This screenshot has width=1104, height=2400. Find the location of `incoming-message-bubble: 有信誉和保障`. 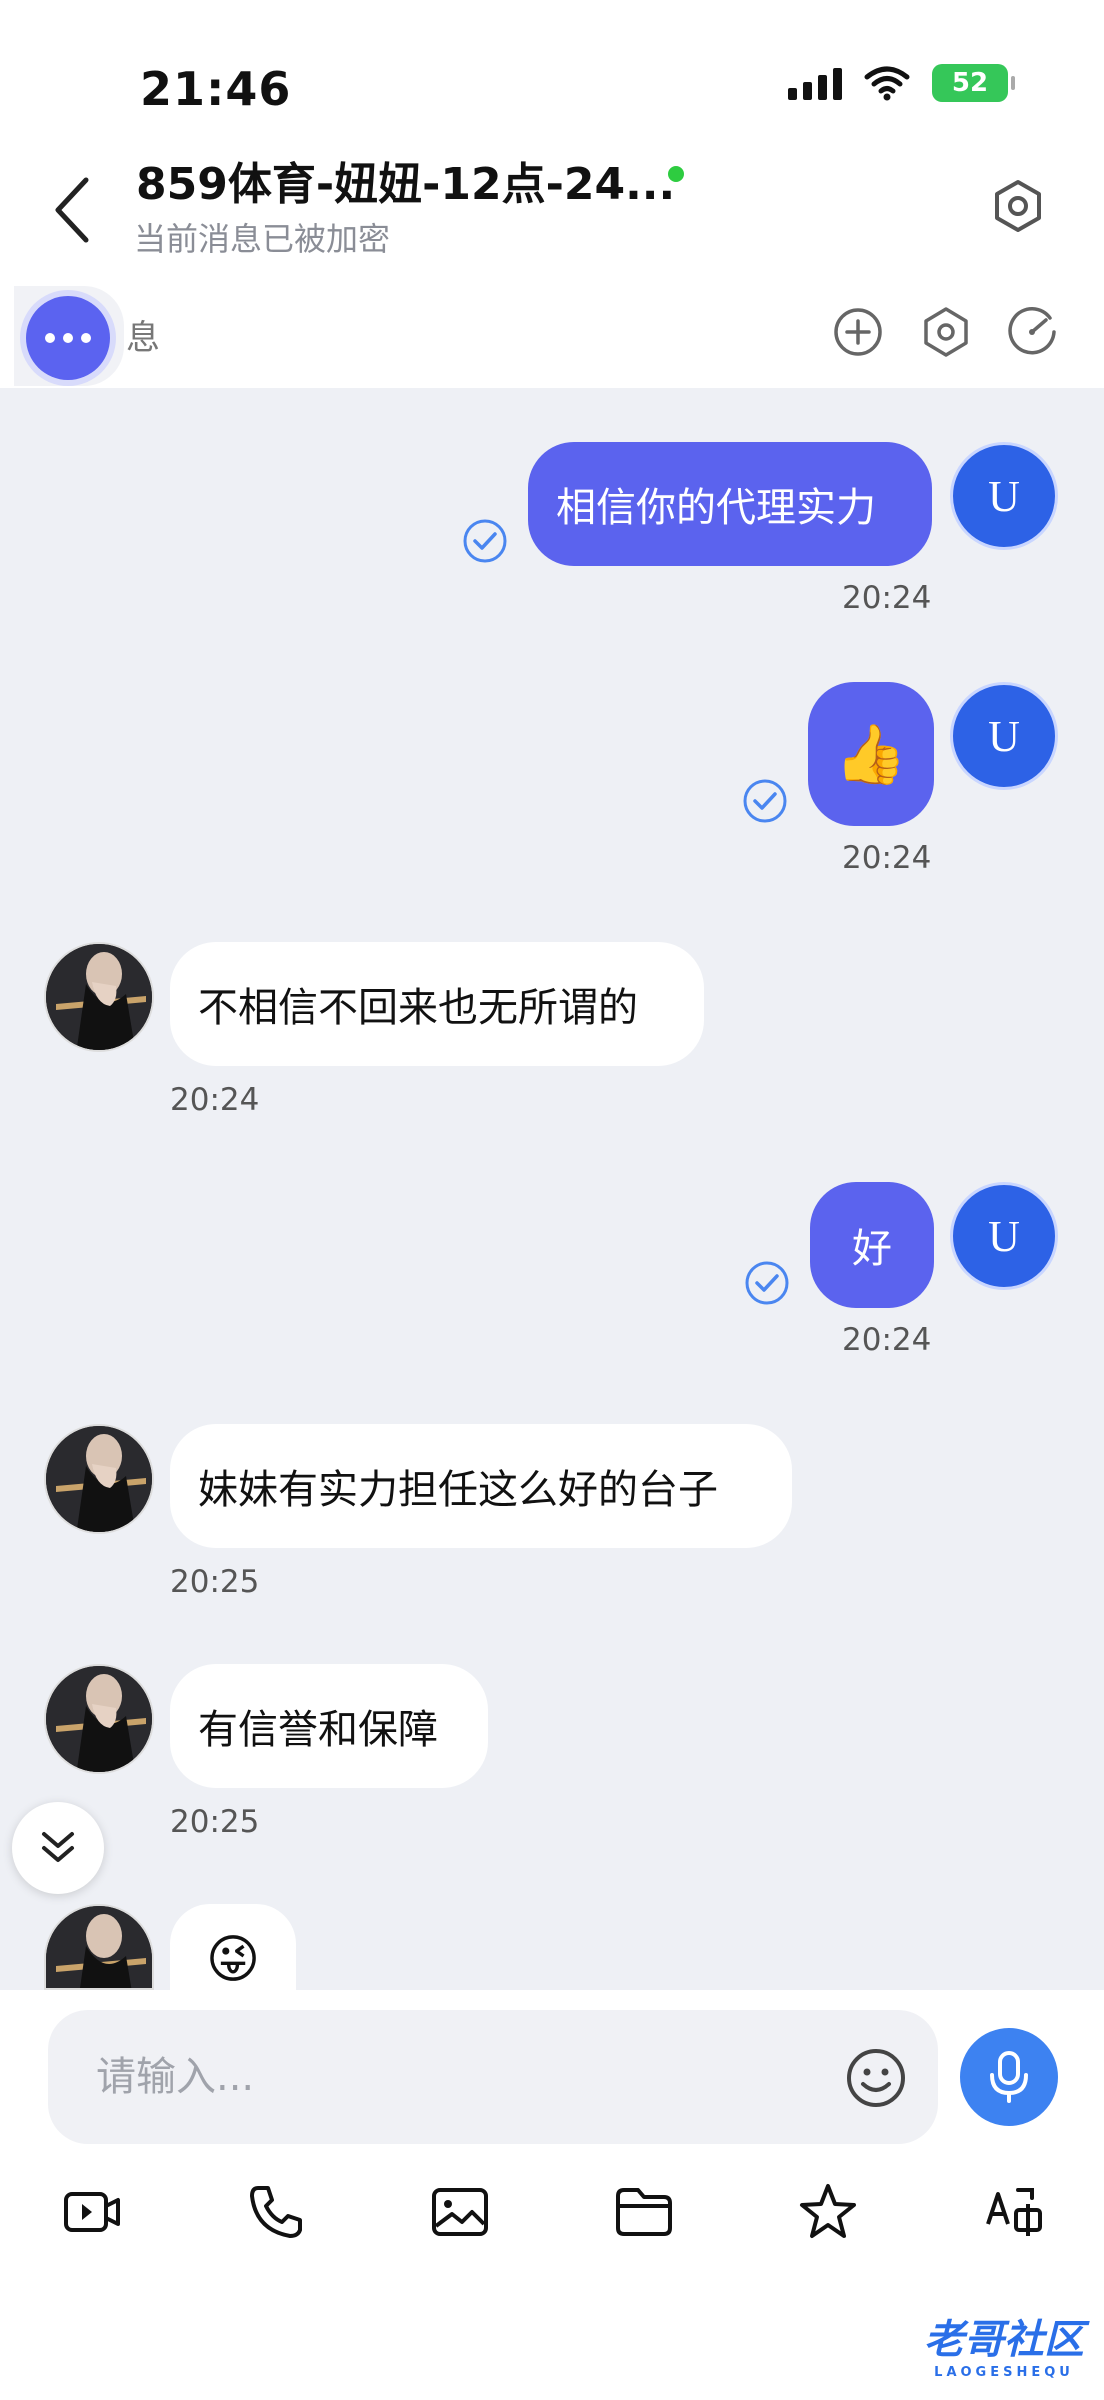

incoming-message-bubble: 有信誉和保障 is located at coordinates (329, 1726).